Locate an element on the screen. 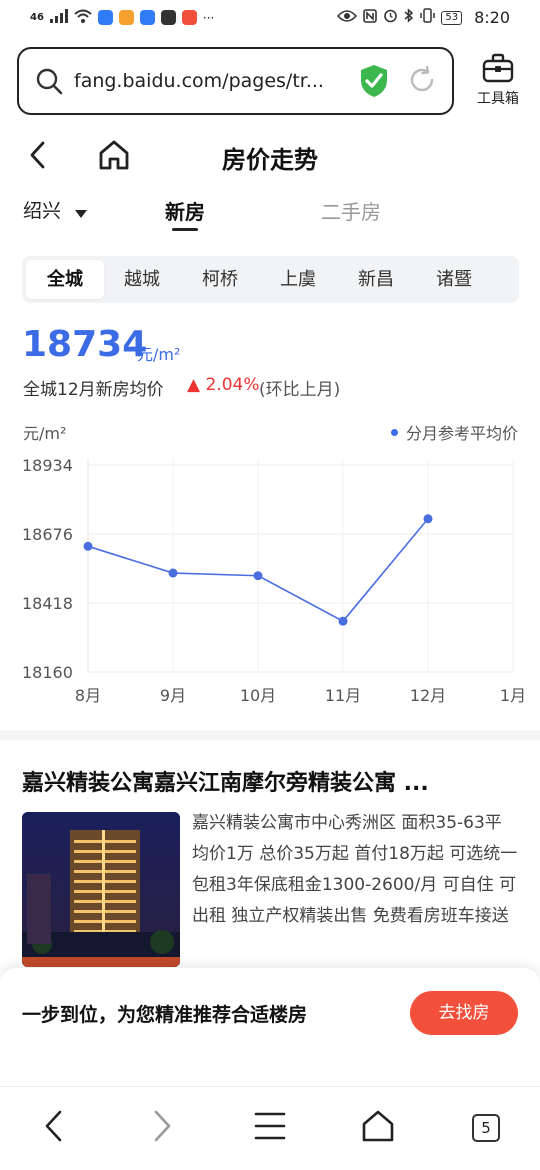 Image resolution: width=540 pixels, height=1170 pixels. district-selector: 全城 越城 柯桥 上虞 新昌 诸暨 is located at coordinates (270, 279).